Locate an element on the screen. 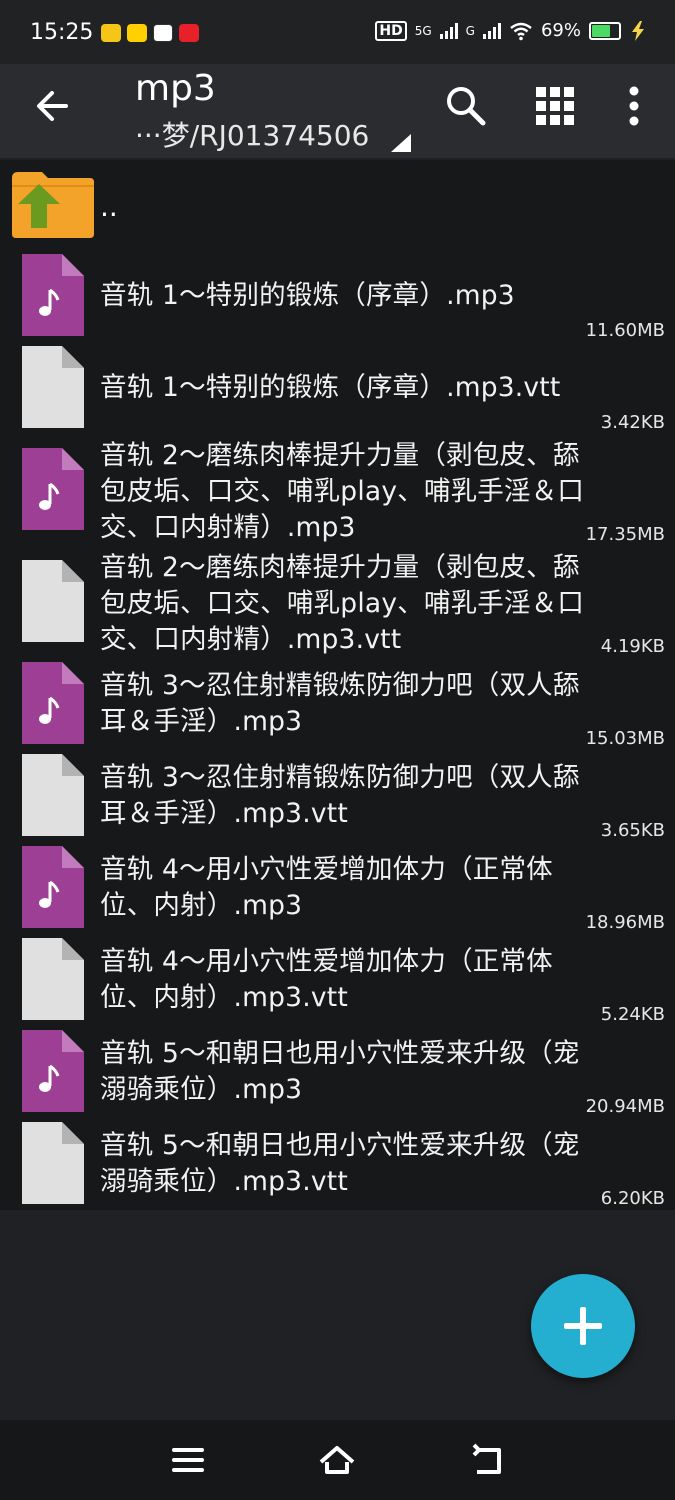  search-icon is located at coordinates (466, 106).